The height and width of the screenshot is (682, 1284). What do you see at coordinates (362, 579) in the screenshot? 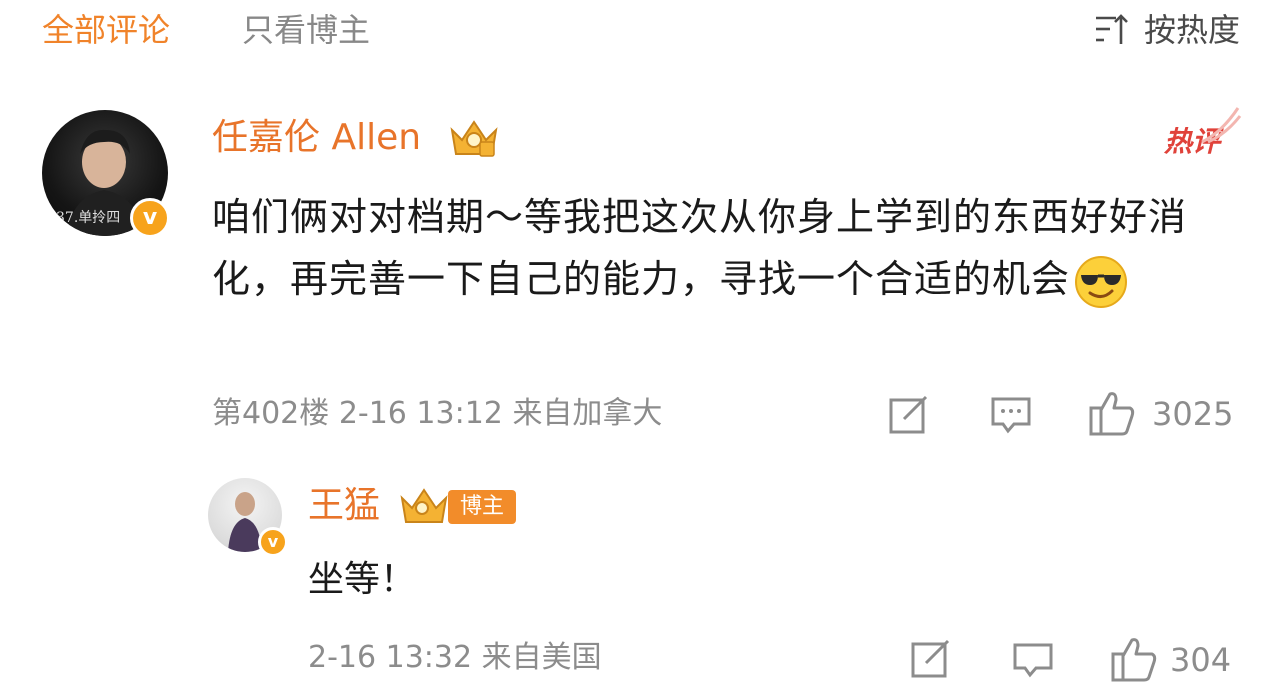
I see `reply-text: 坐等！` at bounding box center [362, 579].